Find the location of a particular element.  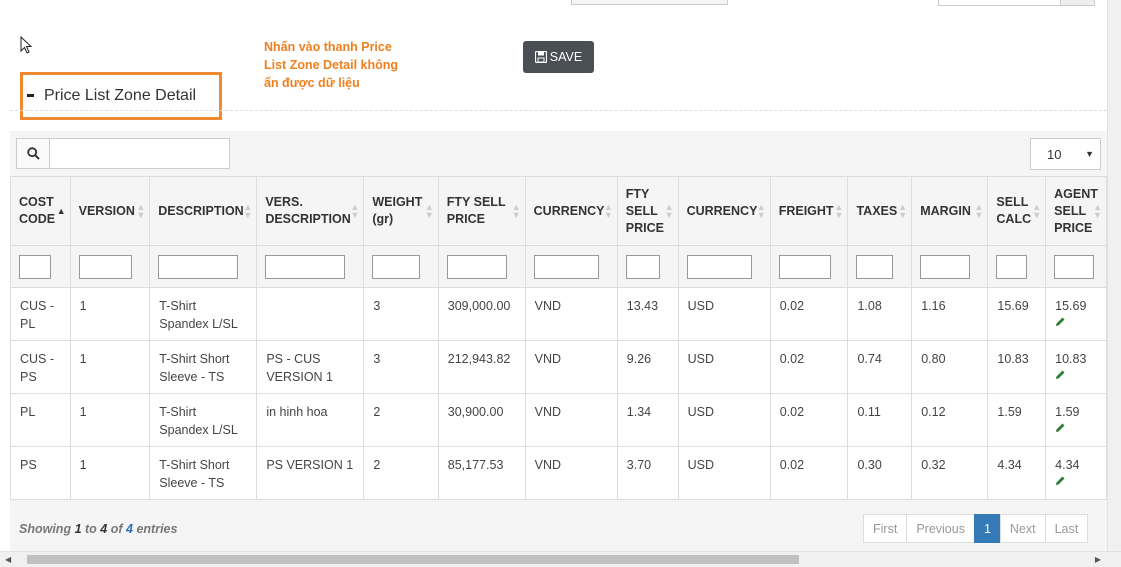

table-cell: PS is located at coordinates (40, 473).